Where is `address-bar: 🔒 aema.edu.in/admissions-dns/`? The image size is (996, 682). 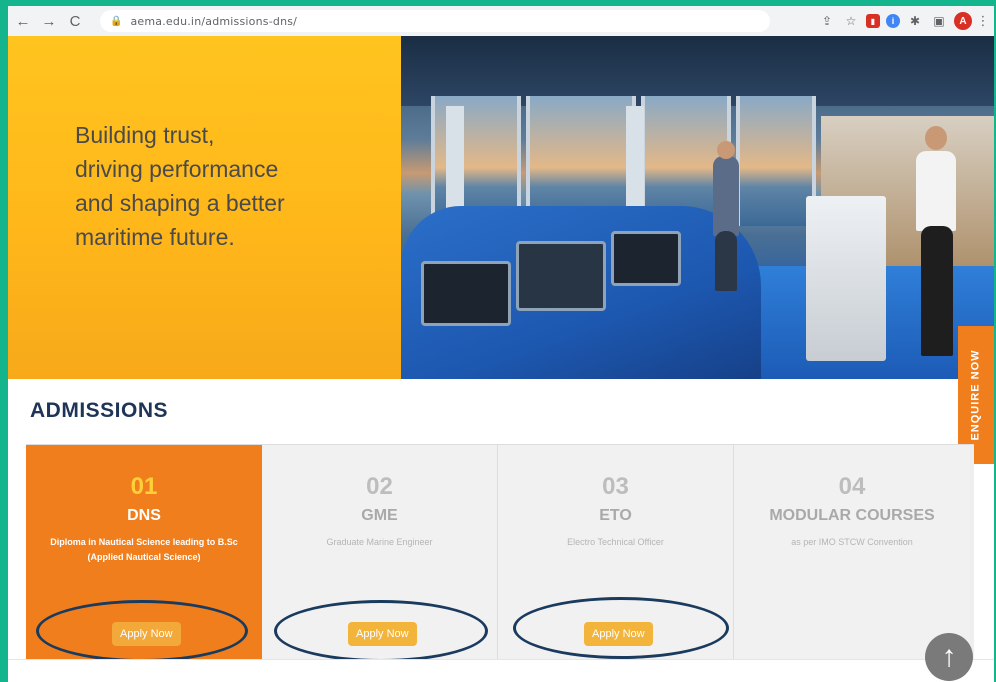 address-bar: 🔒 aema.edu.in/admissions-dns/ is located at coordinates (435, 21).